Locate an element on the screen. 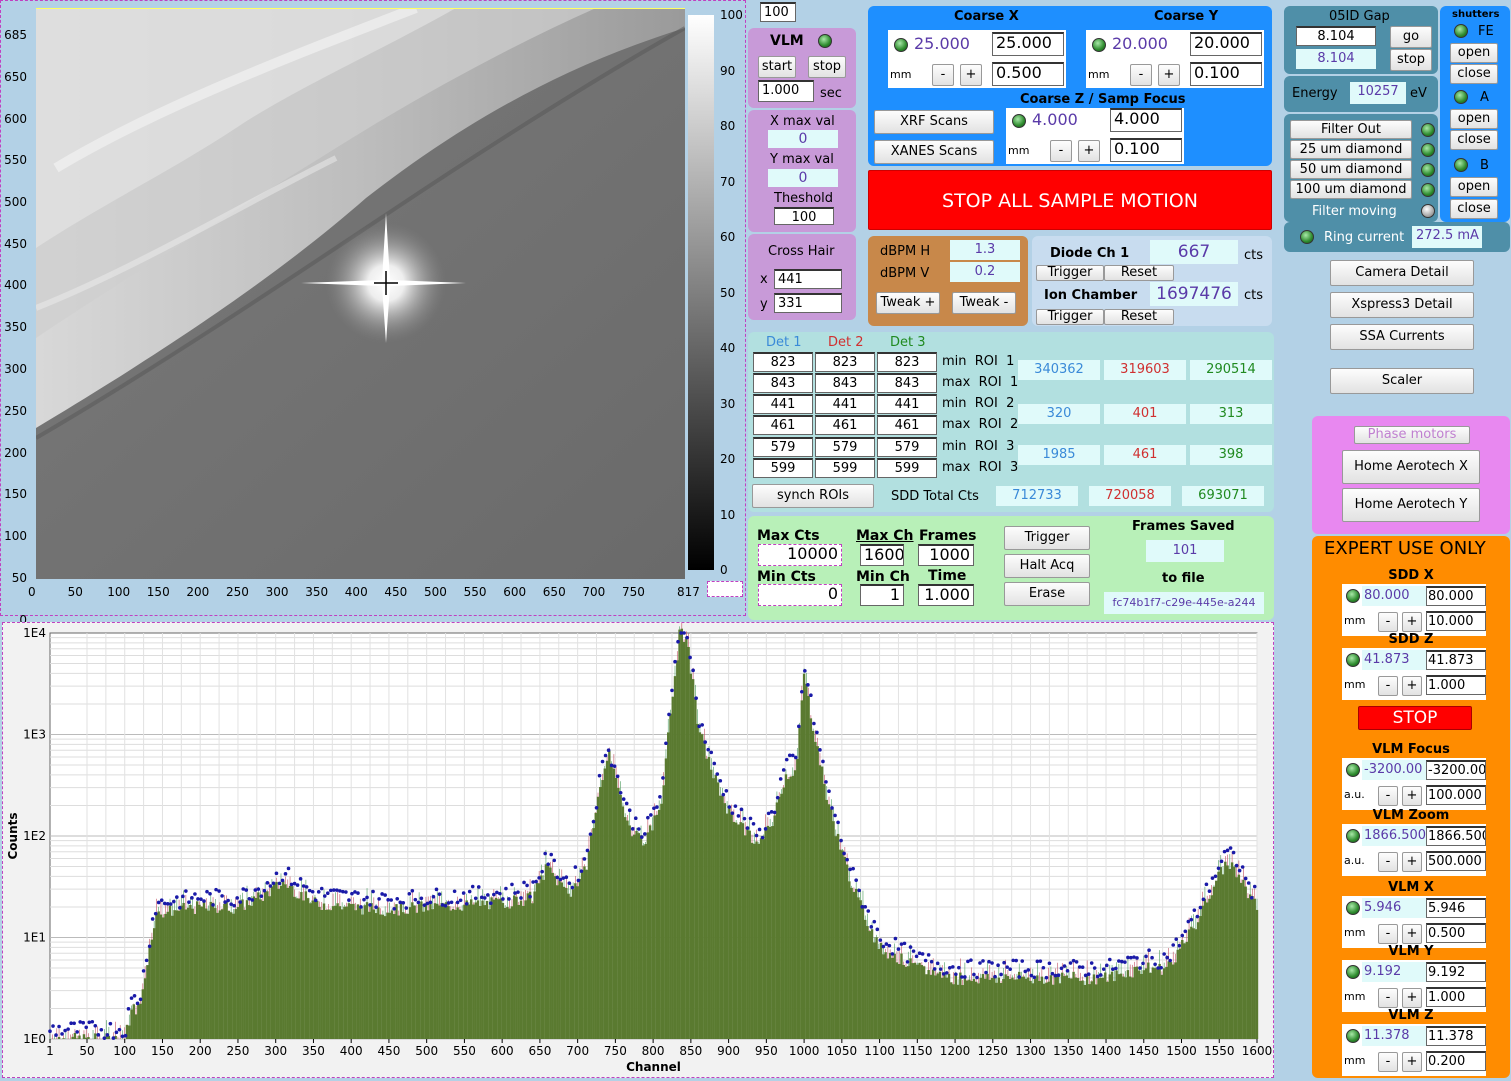  synch-rois-button: synch ROIs is located at coordinates (813, 496).